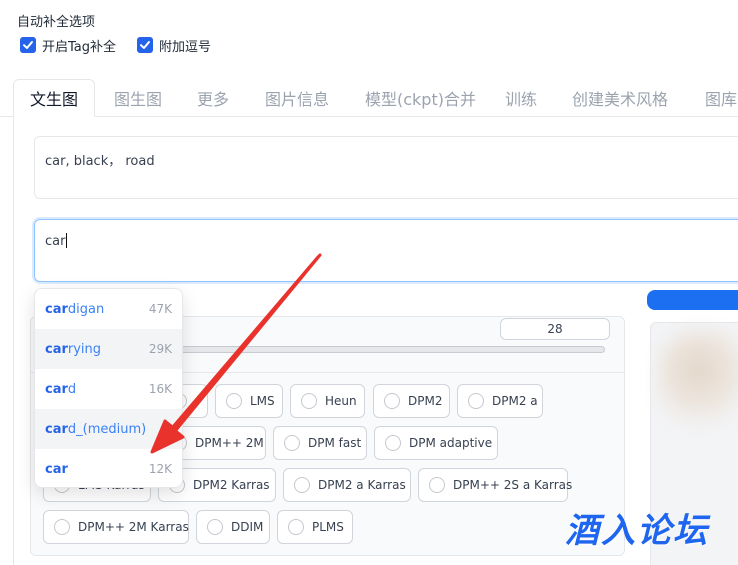 The image size is (738, 565). What do you see at coordinates (55, 241) in the screenshot?
I see `prompt-input-text: car` at bounding box center [55, 241].